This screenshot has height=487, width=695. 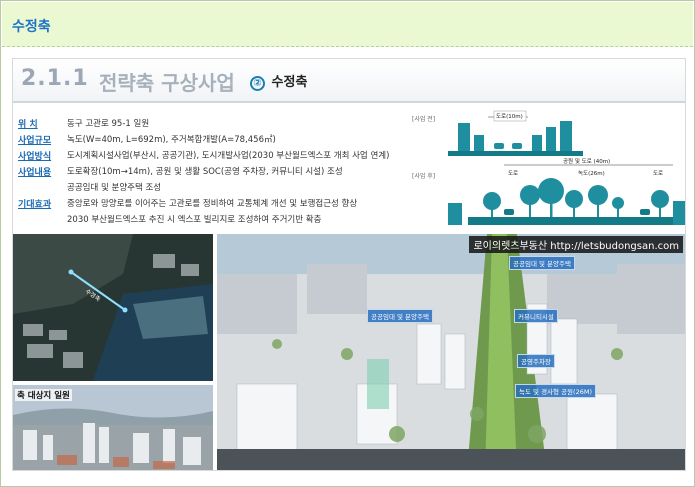 I want to click on before-ground, so click(x=515, y=153).